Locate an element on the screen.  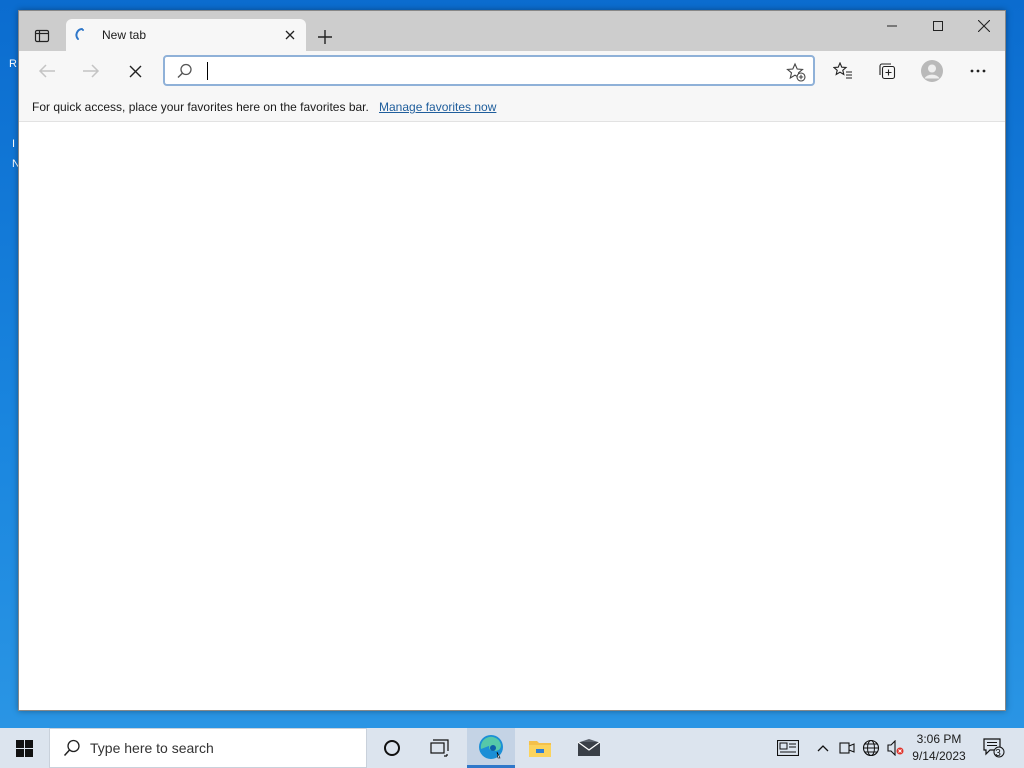
more-icon is located at coordinates (978, 71).